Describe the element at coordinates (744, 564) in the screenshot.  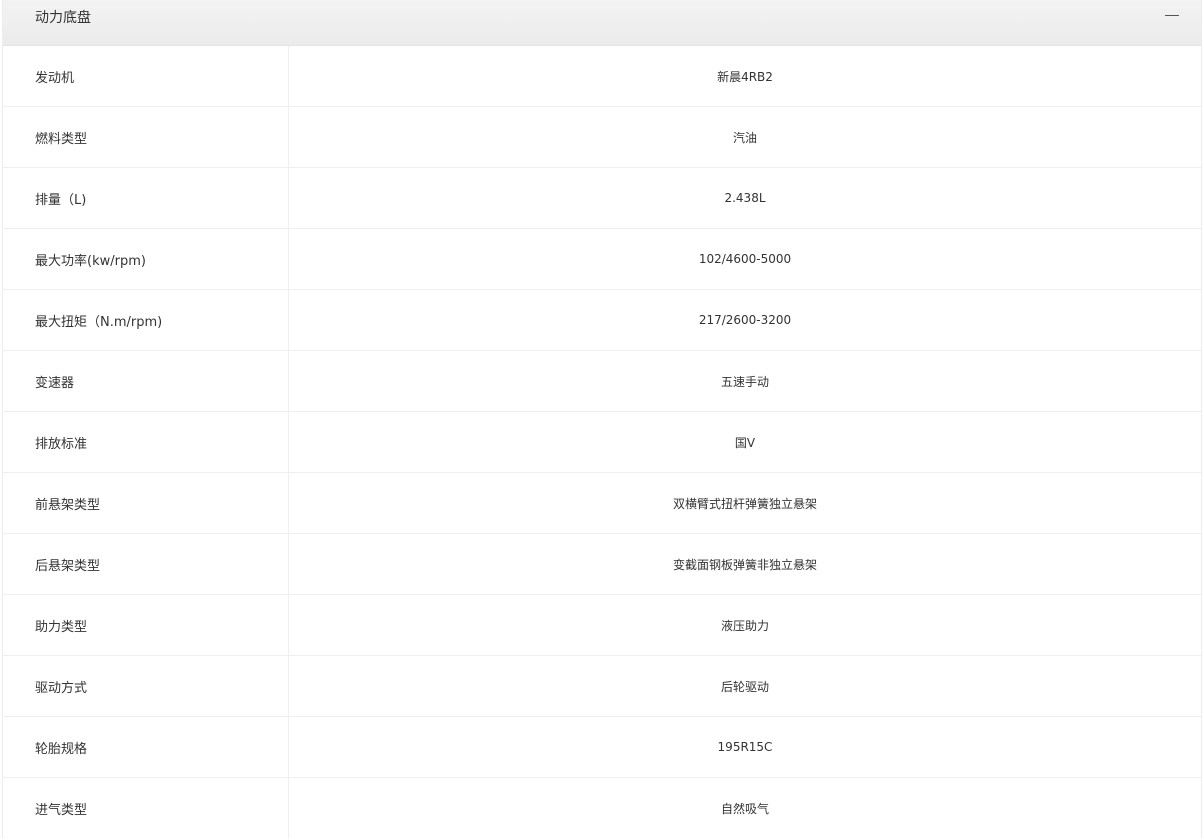
I see `spec-value: 变截面钢板弹簧非独立悬架` at that location.